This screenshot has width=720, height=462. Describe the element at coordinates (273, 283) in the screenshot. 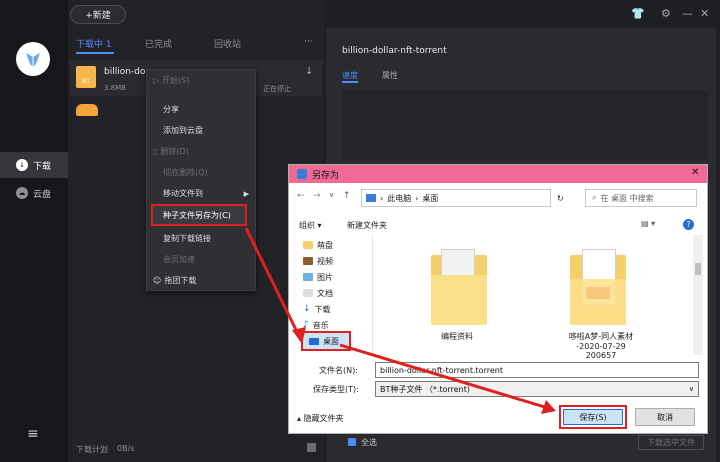

I see `arrow-to-desktop` at that location.